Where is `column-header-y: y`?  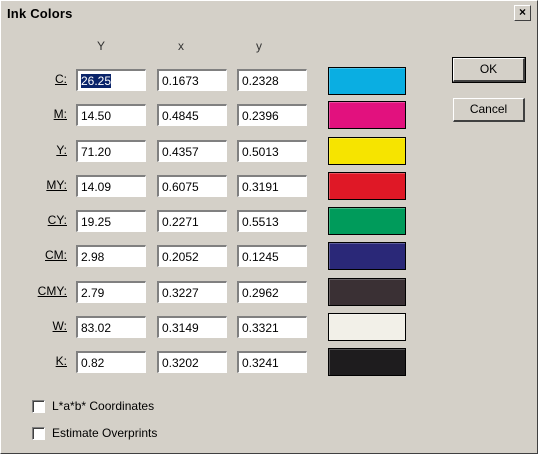
column-header-y: y is located at coordinates (259, 46).